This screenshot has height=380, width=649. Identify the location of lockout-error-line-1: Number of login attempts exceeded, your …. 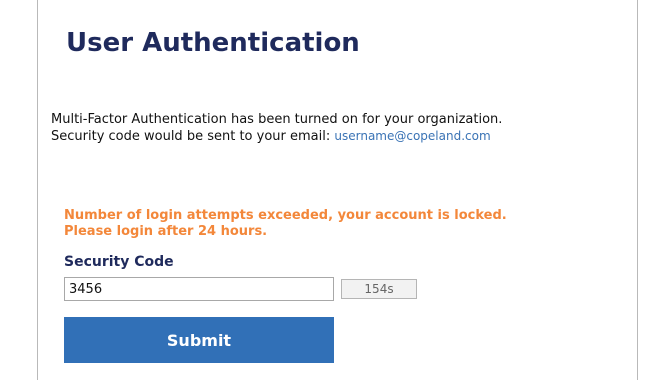
(285, 215).